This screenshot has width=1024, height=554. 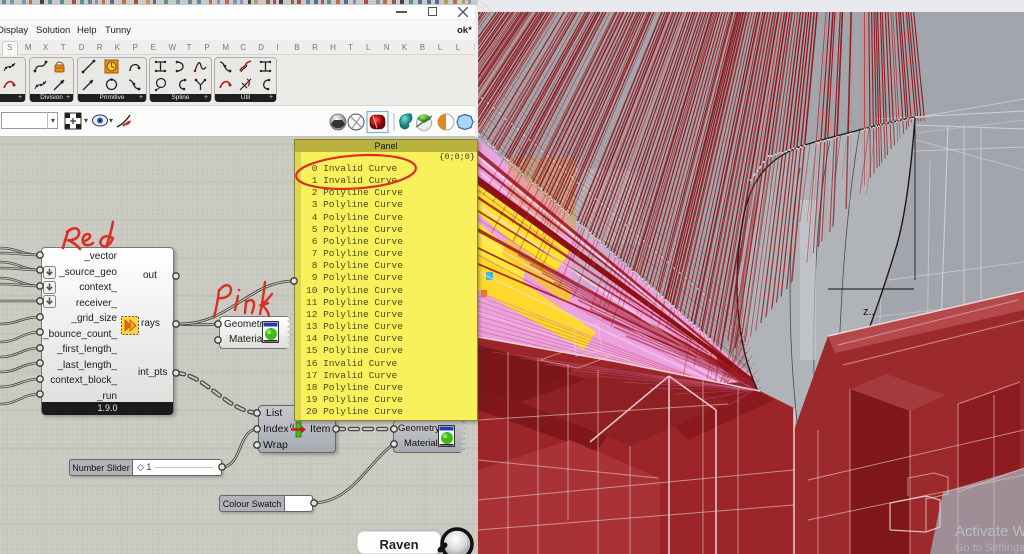 I want to click on svg-text: Go to Settings t, so click(x=989, y=548).